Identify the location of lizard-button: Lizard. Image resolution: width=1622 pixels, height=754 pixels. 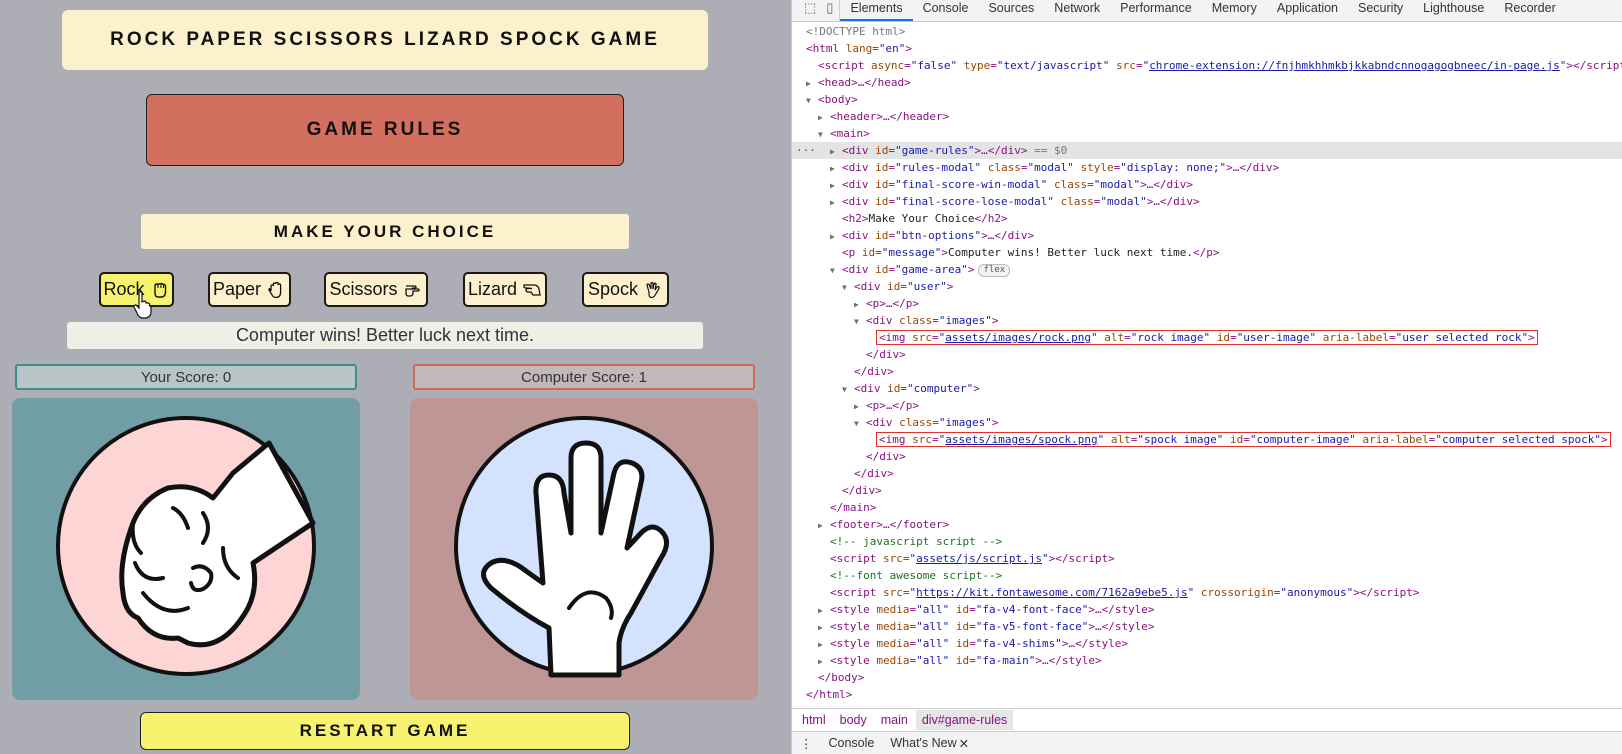
(505, 289).